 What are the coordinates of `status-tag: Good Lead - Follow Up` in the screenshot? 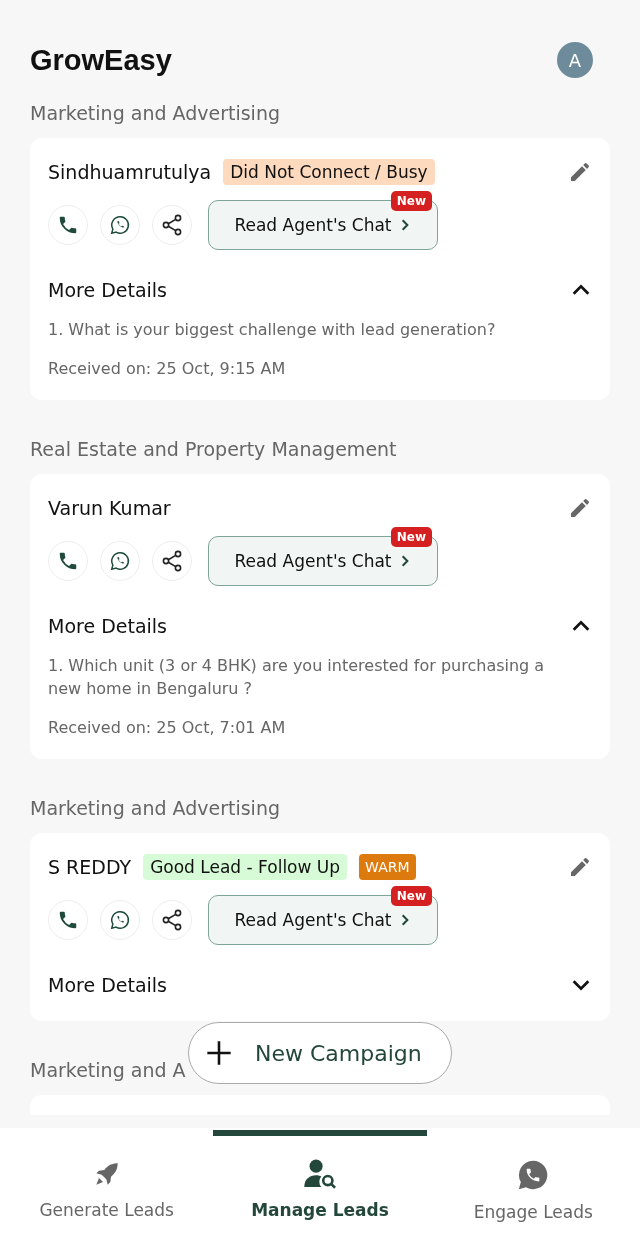 It's located at (245, 867).